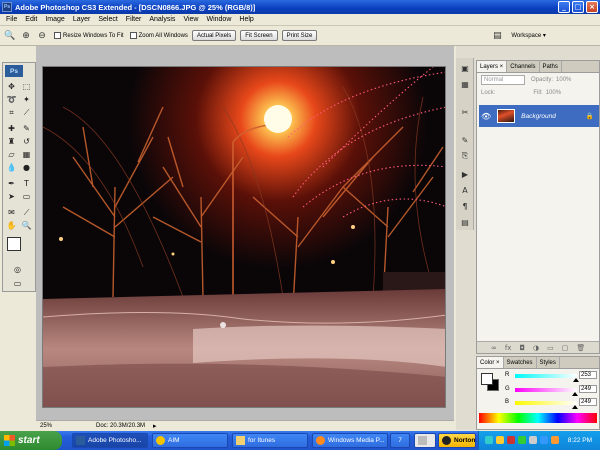 The height and width of the screenshot is (450, 600). Describe the element at coordinates (486, 116) in the screenshot. I see `visibility-eye-icon: 👁` at that location.